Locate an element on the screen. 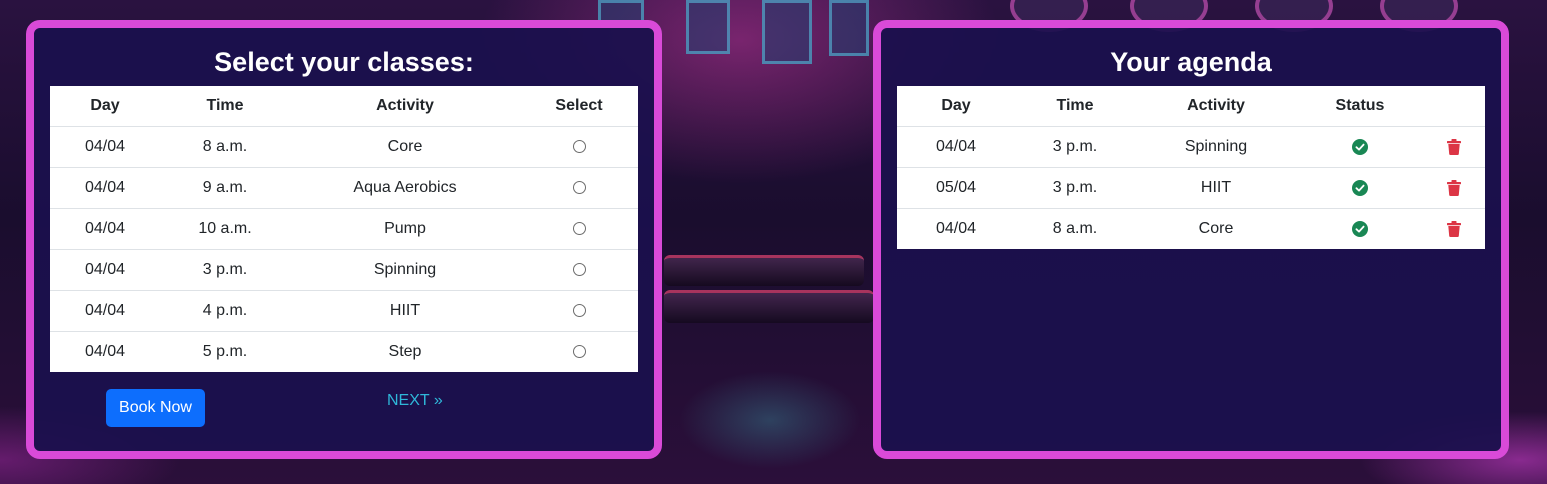  column-header-status: Status is located at coordinates (1360, 106).